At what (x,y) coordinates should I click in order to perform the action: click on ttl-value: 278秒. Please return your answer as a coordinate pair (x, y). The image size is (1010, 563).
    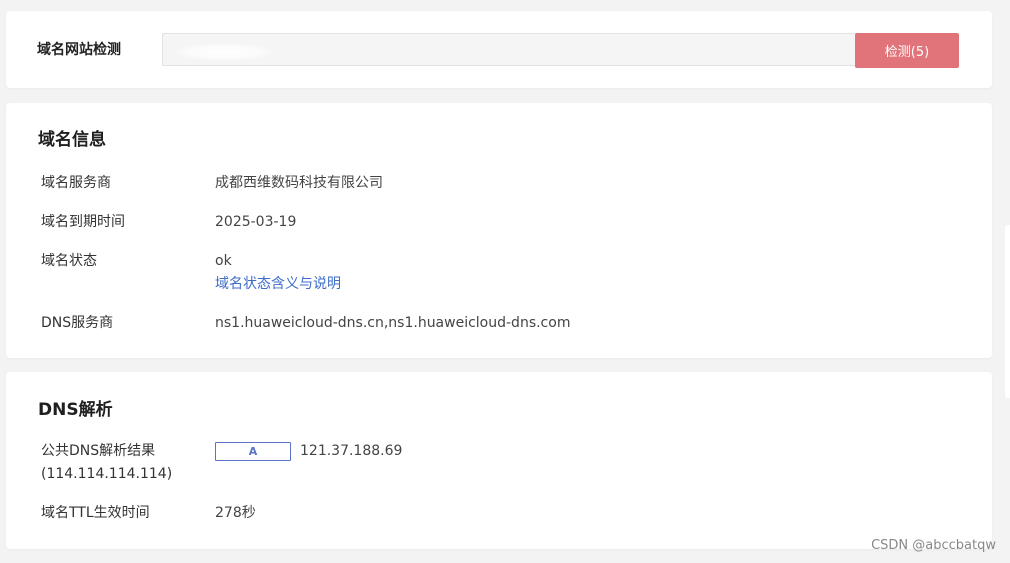
    Looking at the image, I should click on (235, 513).